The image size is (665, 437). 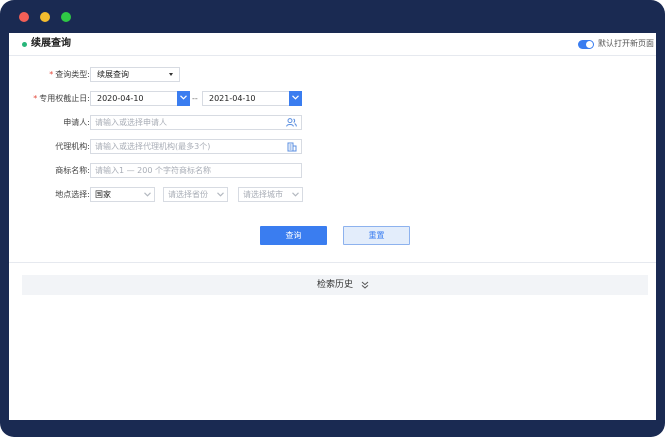 I want to click on window-minimize-button, so click(x=45, y=17).